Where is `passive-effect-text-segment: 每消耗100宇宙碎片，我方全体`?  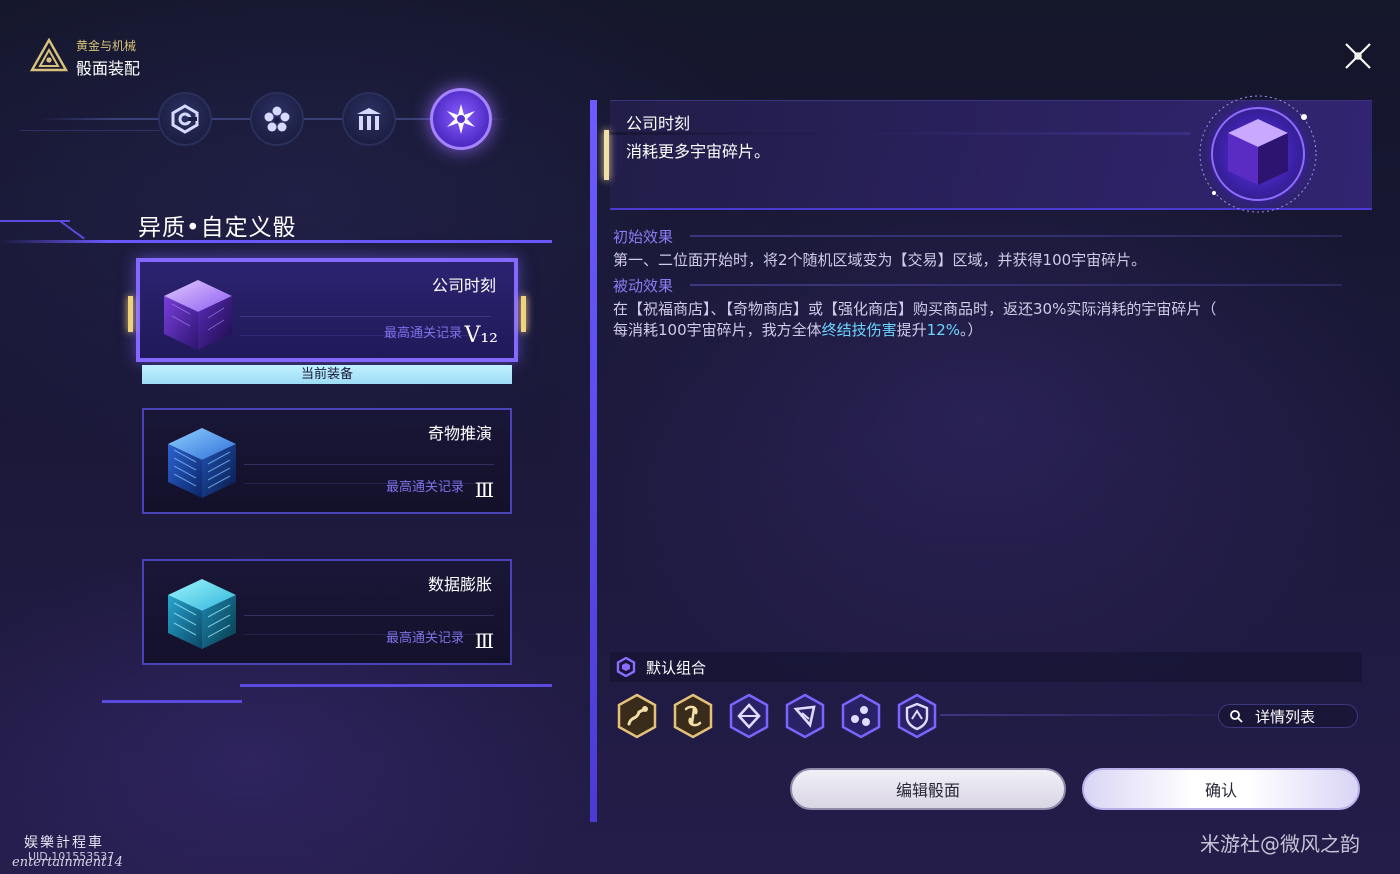 passive-effect-text-segment: 每消耗100宇宙碎片，我方全体 is located at coordinates (717, 330).